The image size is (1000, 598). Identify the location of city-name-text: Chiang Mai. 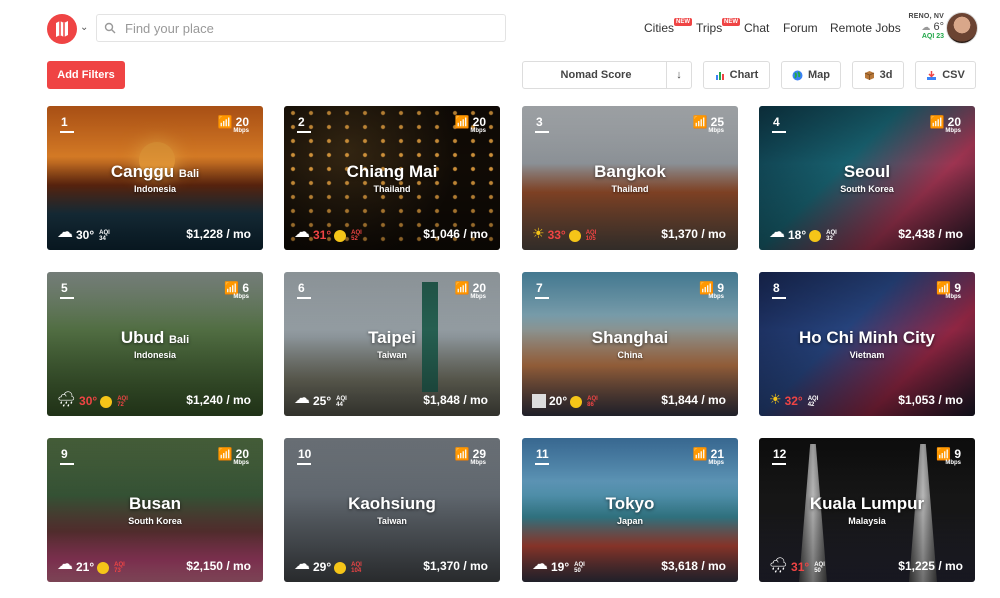
(392, 171).